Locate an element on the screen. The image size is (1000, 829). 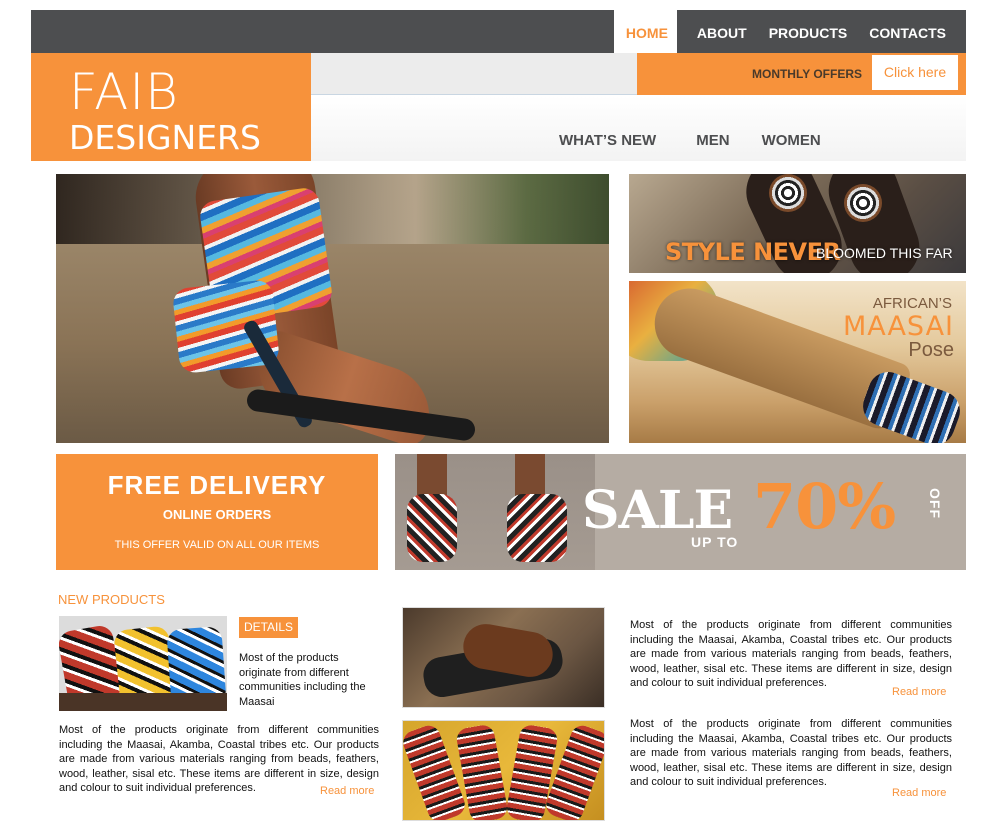
style-never-text: STYLE NEVER is located at coordinates (753, 252).